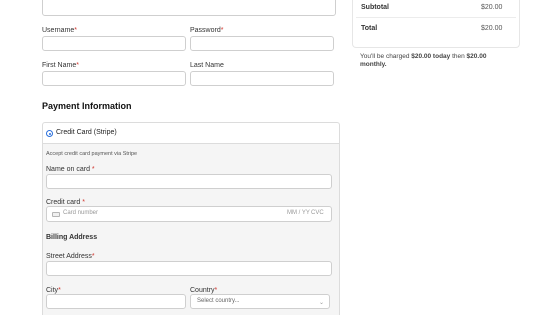  I want to click on payment-method-label: Credit Card (Stripe), so click(86, 132).